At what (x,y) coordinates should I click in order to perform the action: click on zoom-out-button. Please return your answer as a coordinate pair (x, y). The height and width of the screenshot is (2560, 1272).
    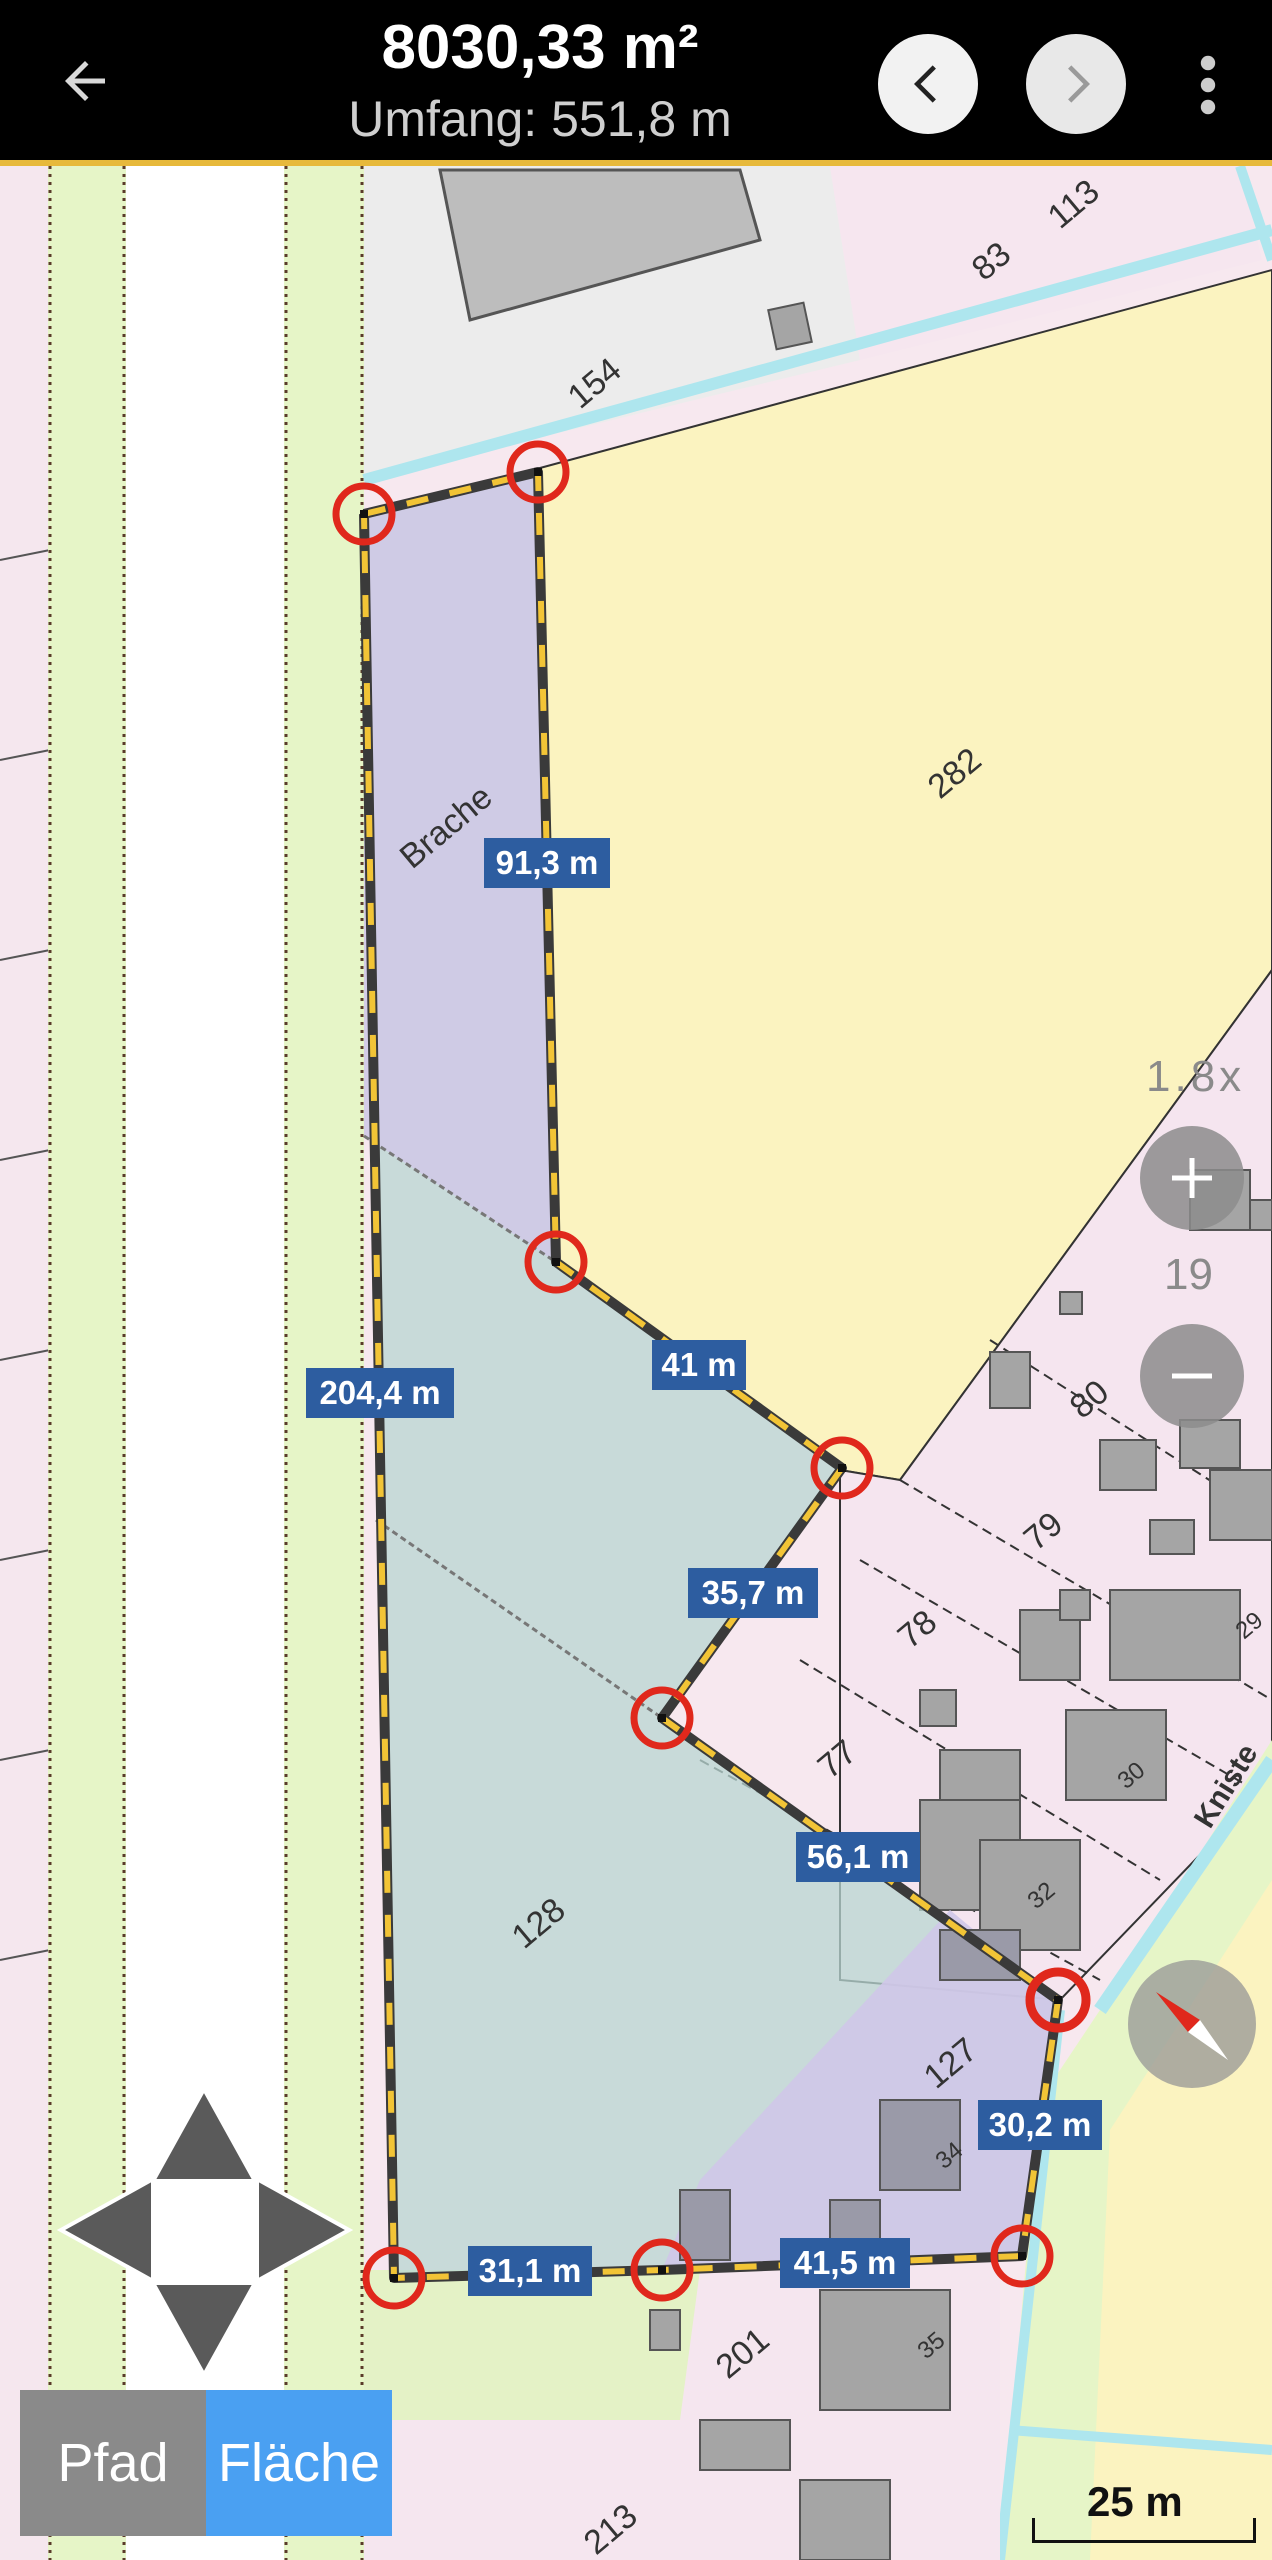
    Looking at the image, I should click on (1192, 1376).